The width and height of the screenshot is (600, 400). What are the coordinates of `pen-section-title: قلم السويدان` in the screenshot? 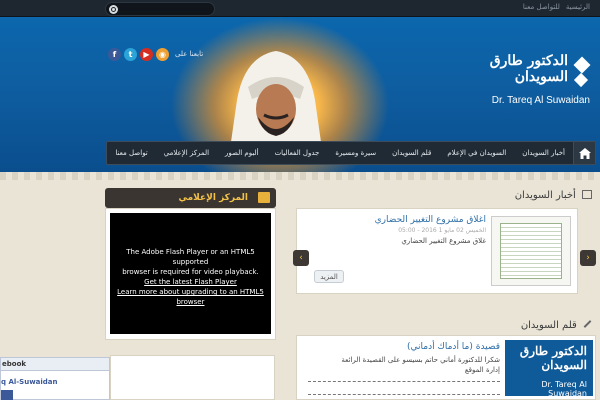 It's located at (556, 325).